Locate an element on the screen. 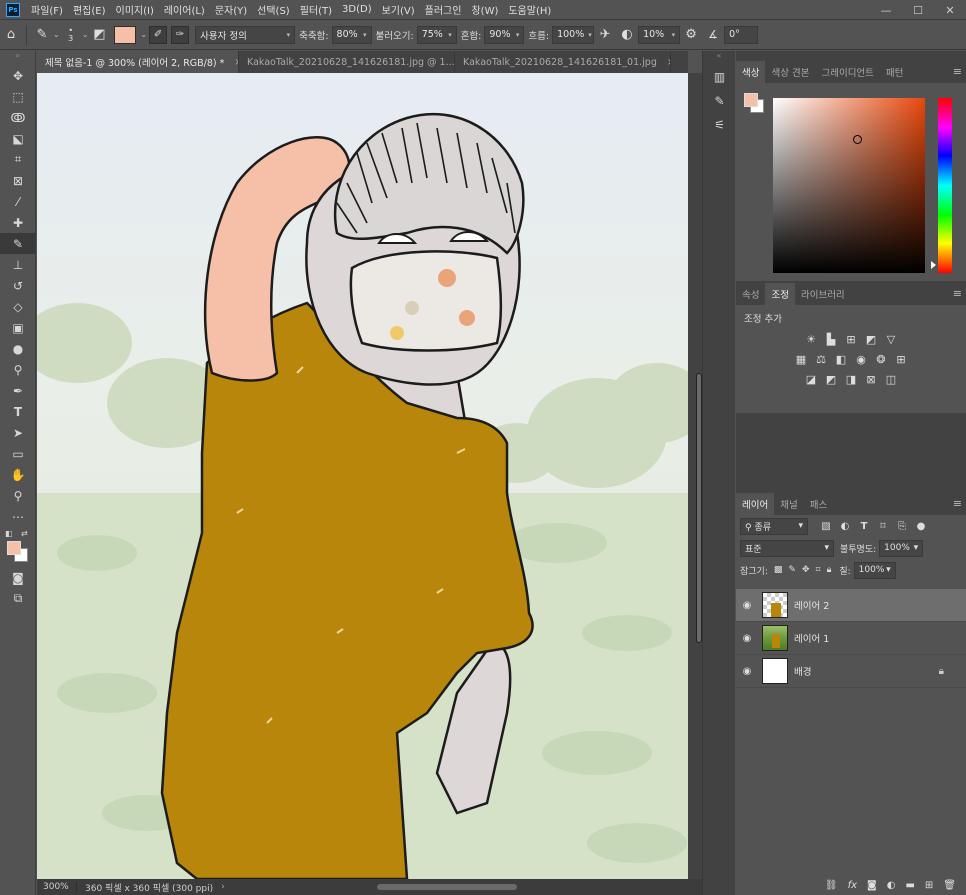 The width and height of the screenshot is (966, 895). type-tool-icon: T is located at coordinates (18, 411).